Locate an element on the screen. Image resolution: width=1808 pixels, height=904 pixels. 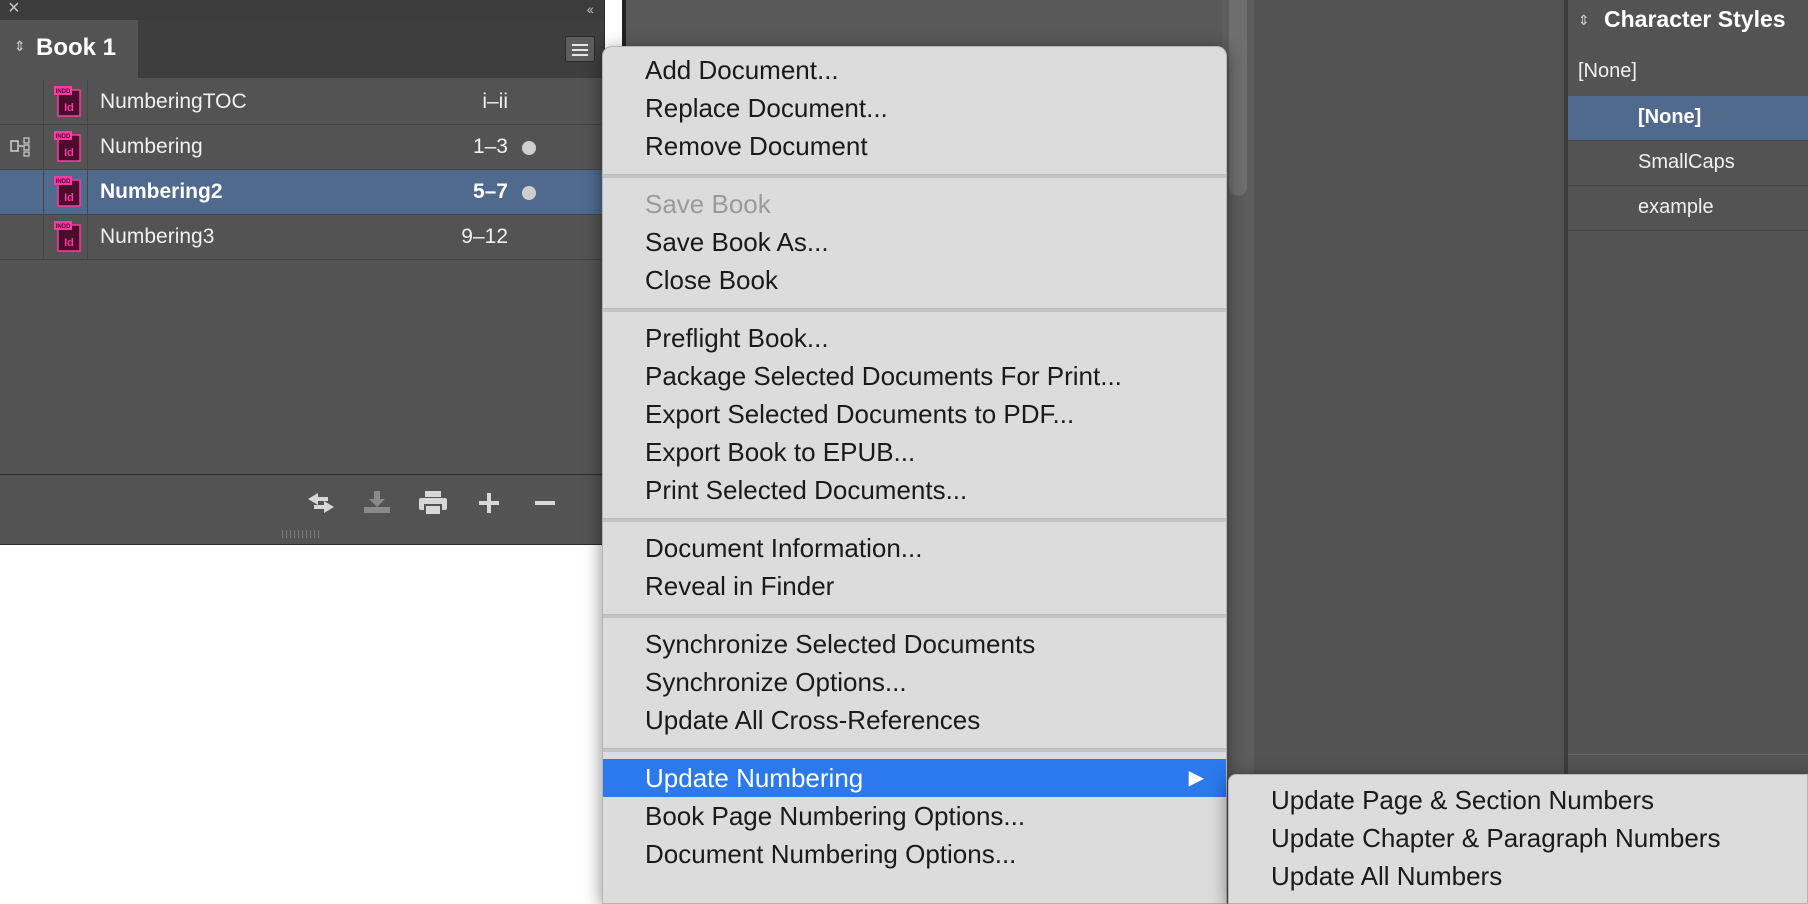
document-name: NumberingTOC is located at coordinates (173, 101).